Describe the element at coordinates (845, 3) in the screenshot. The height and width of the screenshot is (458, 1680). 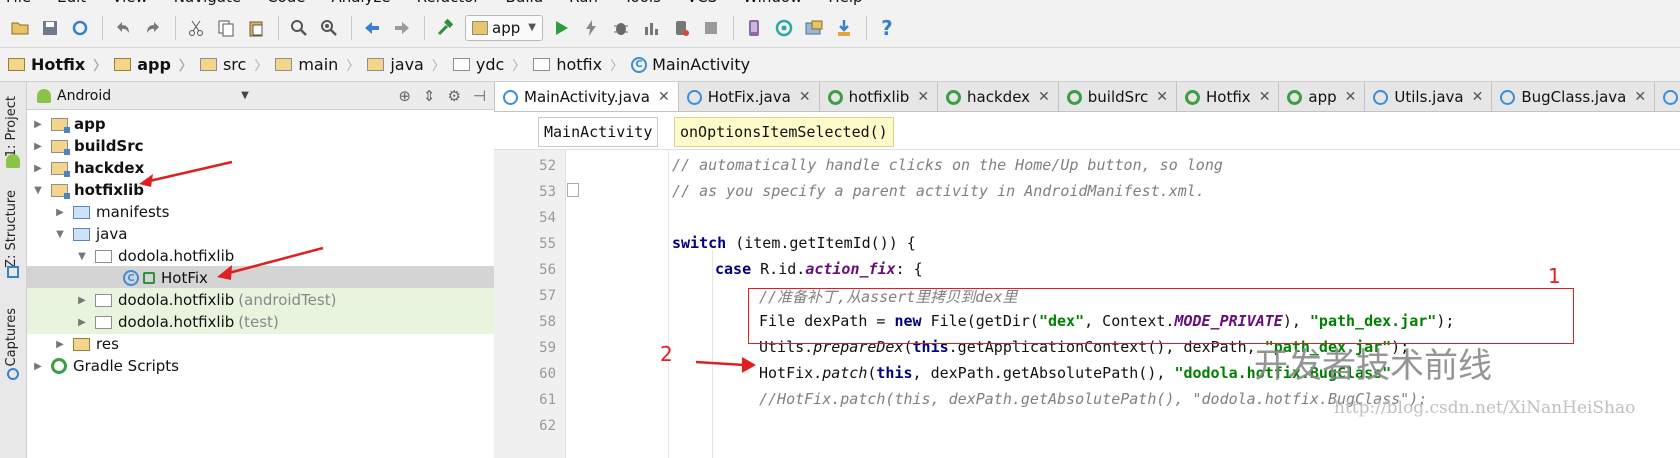
I see `menu-item-help: Help` at that location.